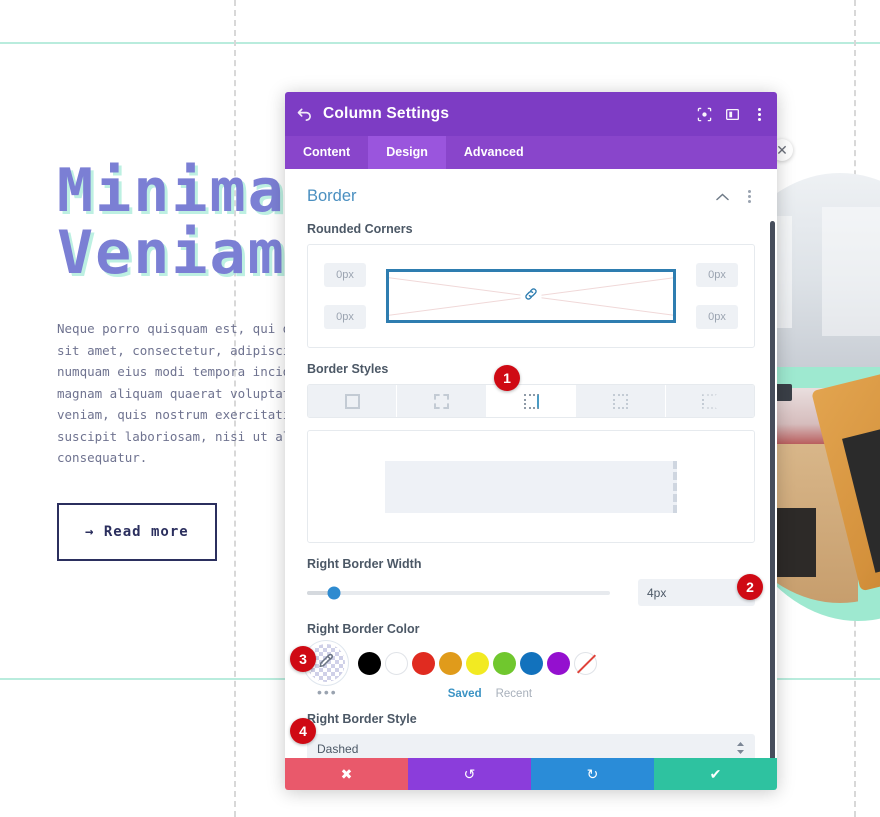 Image resolution: width=880 pixels, height=817 pixels. Describe the element at coordinates (326, 152) in the screenshot. I see `tab-content: Content` at that location.